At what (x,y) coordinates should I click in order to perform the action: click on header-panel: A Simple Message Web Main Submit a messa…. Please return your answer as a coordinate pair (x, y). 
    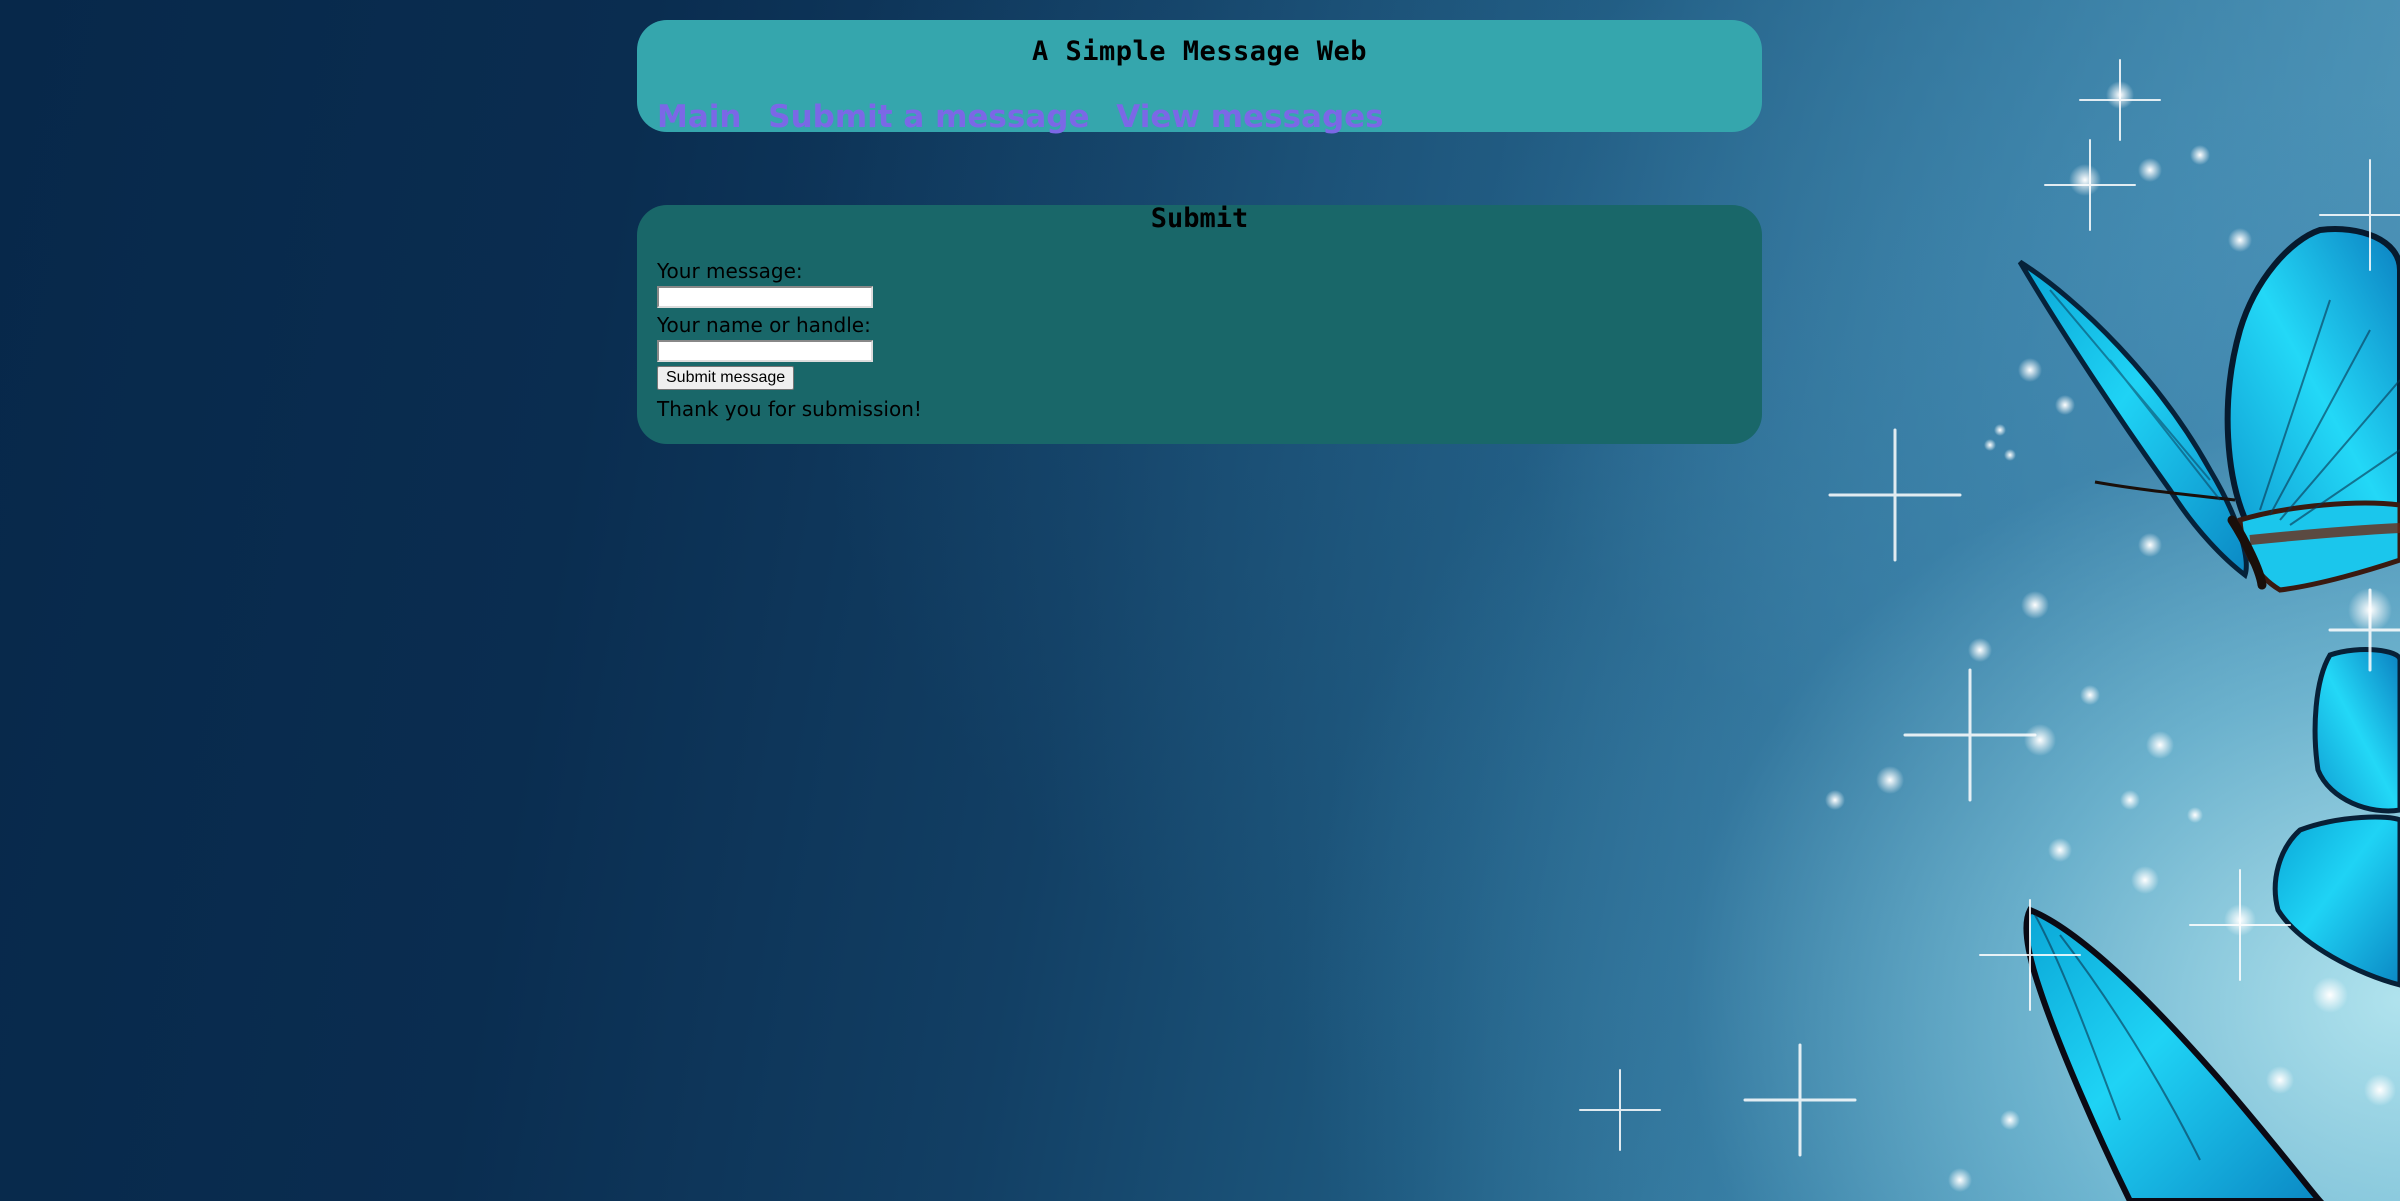
    Looking at the image, I should click on (1199, 76).